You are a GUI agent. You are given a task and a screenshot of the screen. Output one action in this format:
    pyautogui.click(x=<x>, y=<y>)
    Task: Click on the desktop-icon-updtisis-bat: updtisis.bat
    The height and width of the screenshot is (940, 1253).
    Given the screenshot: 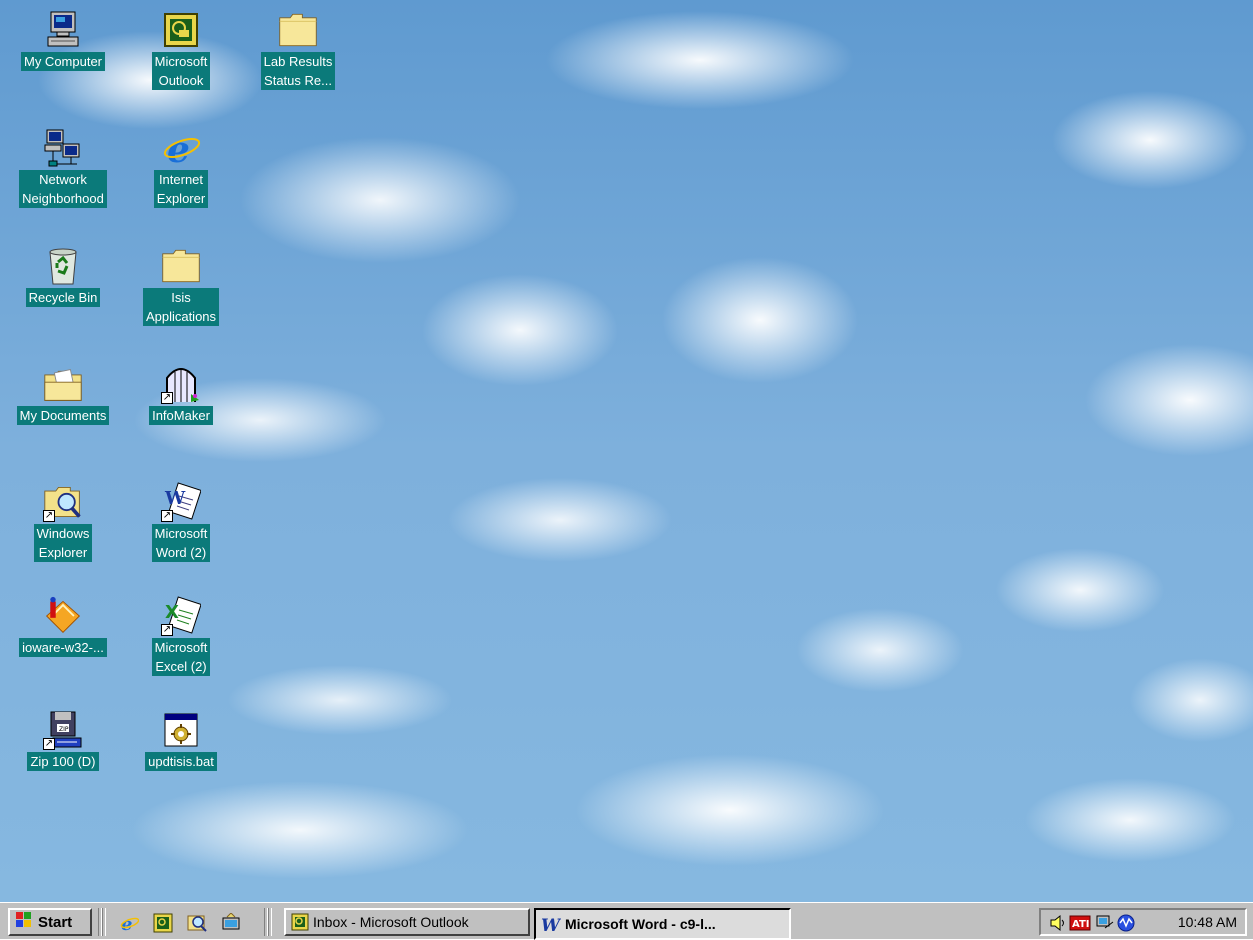 What is the action you would take?
    pyautogui.click(x=181, y=740)
    